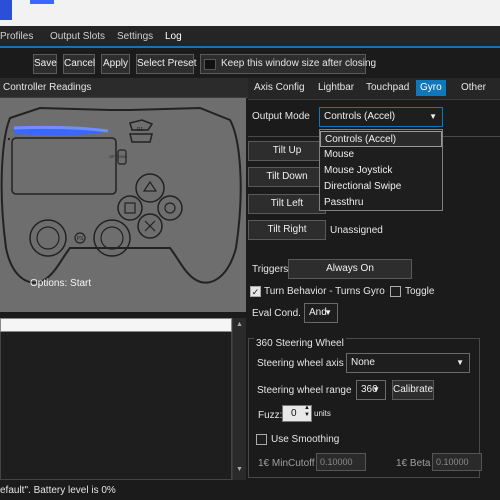  Describe the element at coordinates (287, 204) in the screenshot. I see `tilt-left-button: Tilt Left` at that location.